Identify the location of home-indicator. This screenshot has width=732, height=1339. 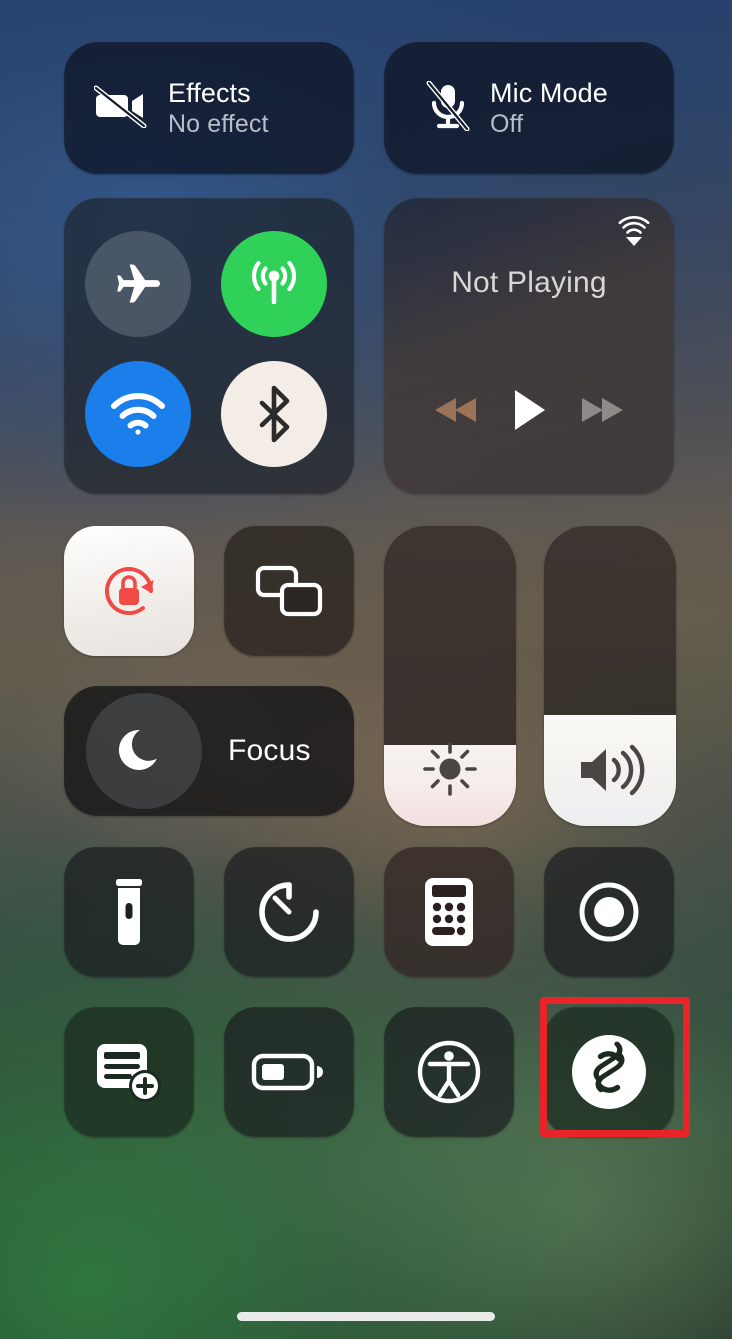
(366, 1316).